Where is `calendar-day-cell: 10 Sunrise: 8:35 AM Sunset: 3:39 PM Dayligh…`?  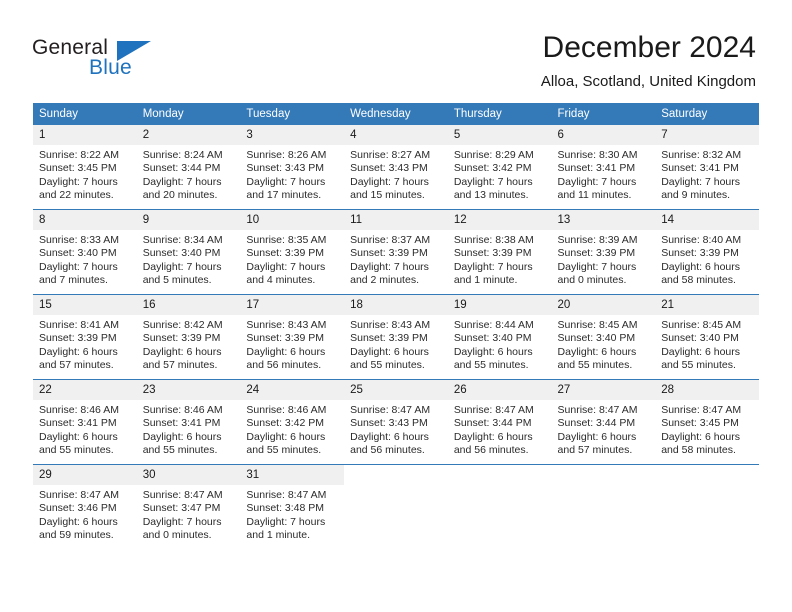 calendar-day-cell: 10 Sunrise: 8:35 AM Sunset: 3:39 PM Dayligh… is located at coordinates (292, 252).